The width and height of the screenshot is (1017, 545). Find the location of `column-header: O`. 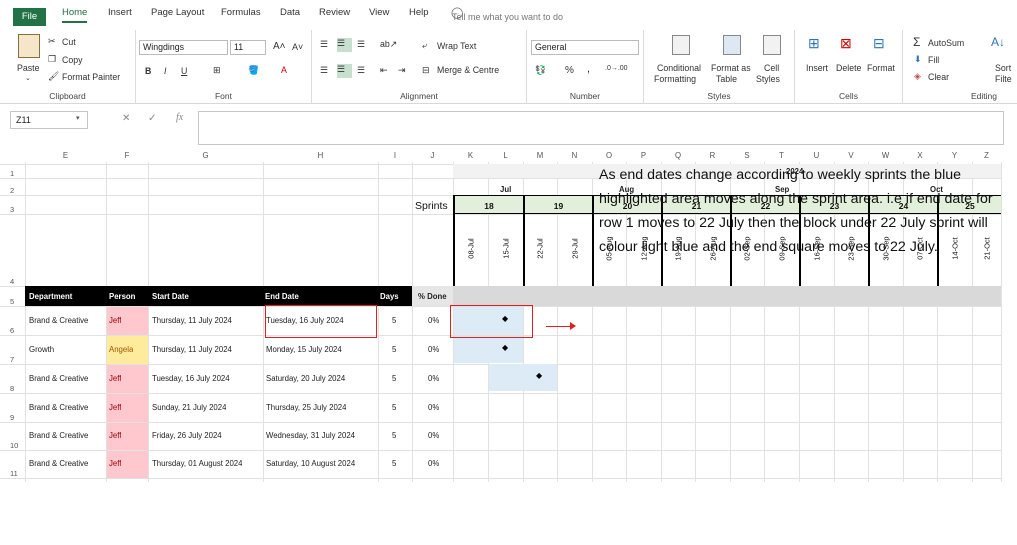

column-header: O is located at coordinates (609, 157).